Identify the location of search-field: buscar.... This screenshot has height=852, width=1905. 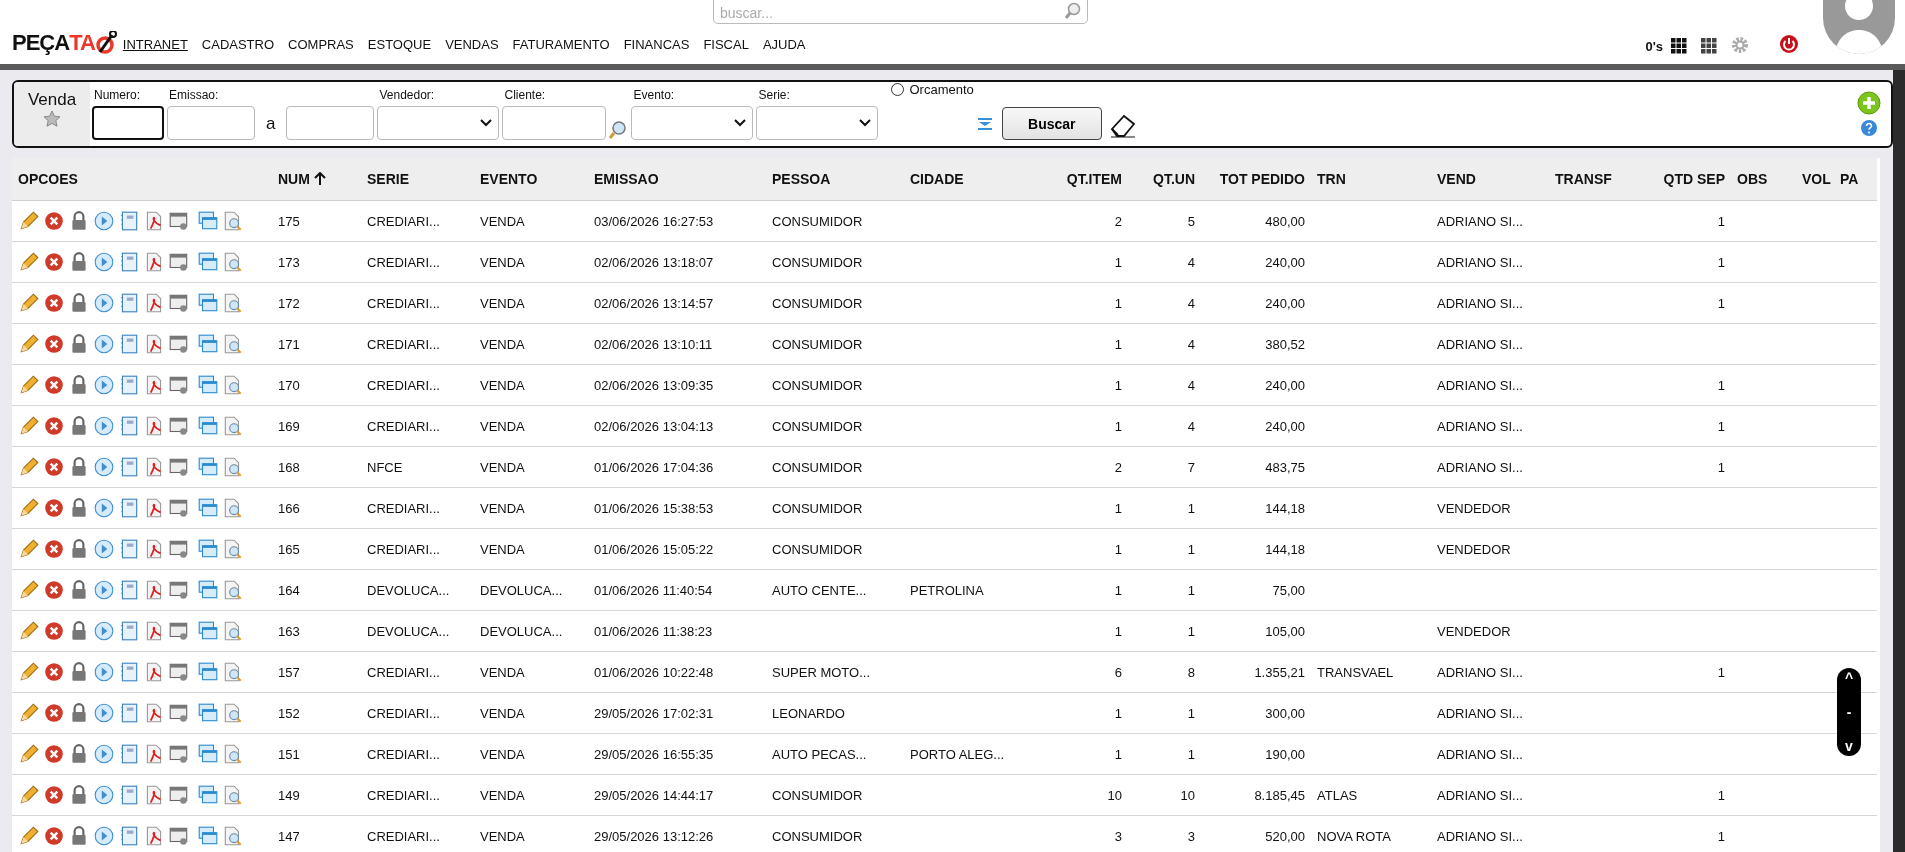
(900, 12).